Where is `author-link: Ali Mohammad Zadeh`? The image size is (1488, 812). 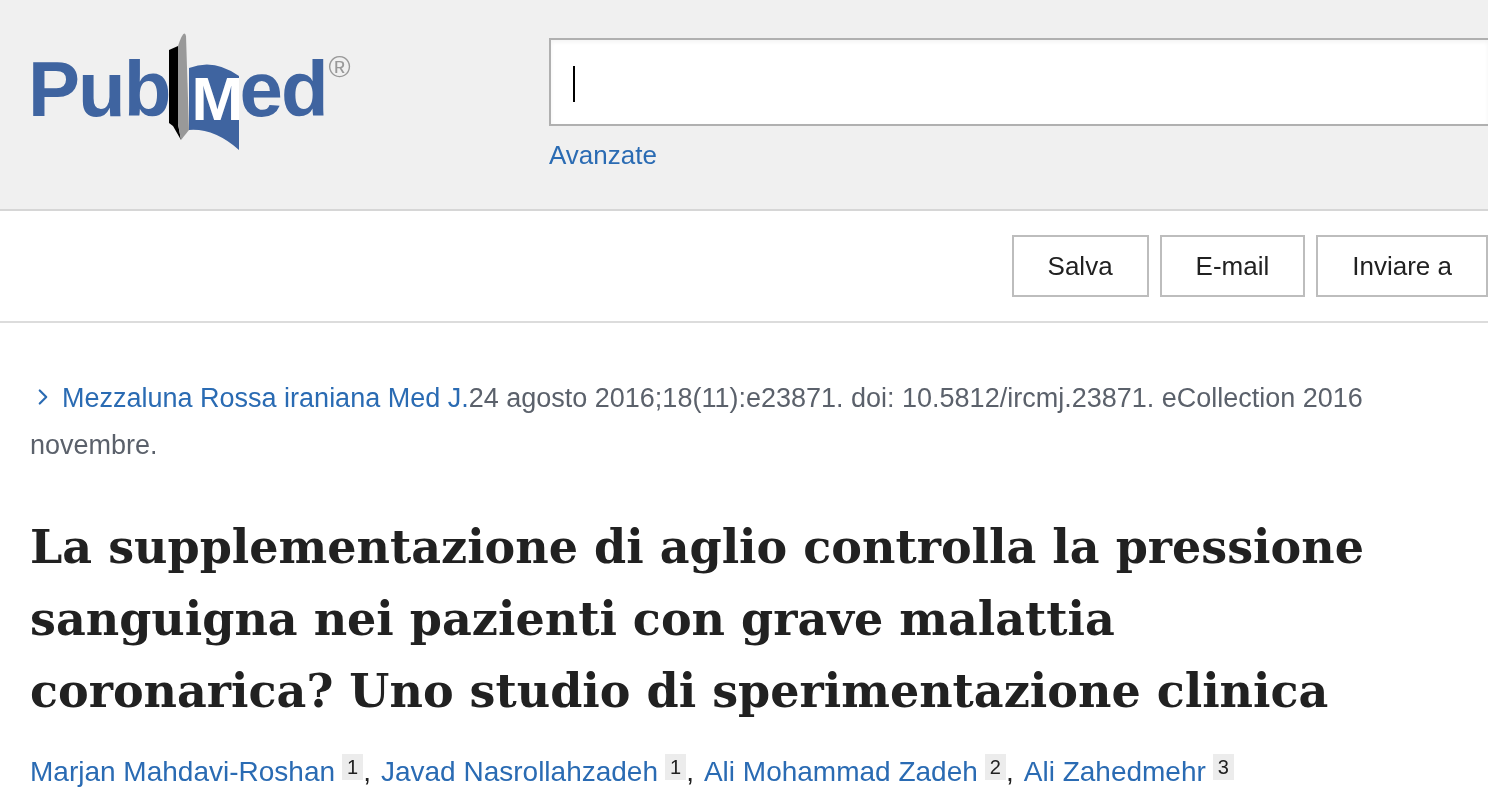 author-link: Ali Mohammad Zadeh is located at coordinates (840, 772).